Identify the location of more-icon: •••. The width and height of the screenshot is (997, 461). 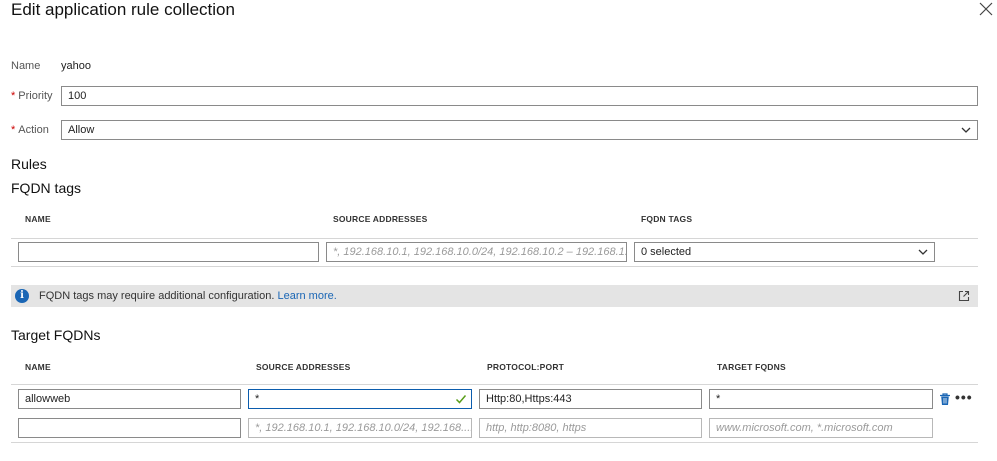
(964, 397).